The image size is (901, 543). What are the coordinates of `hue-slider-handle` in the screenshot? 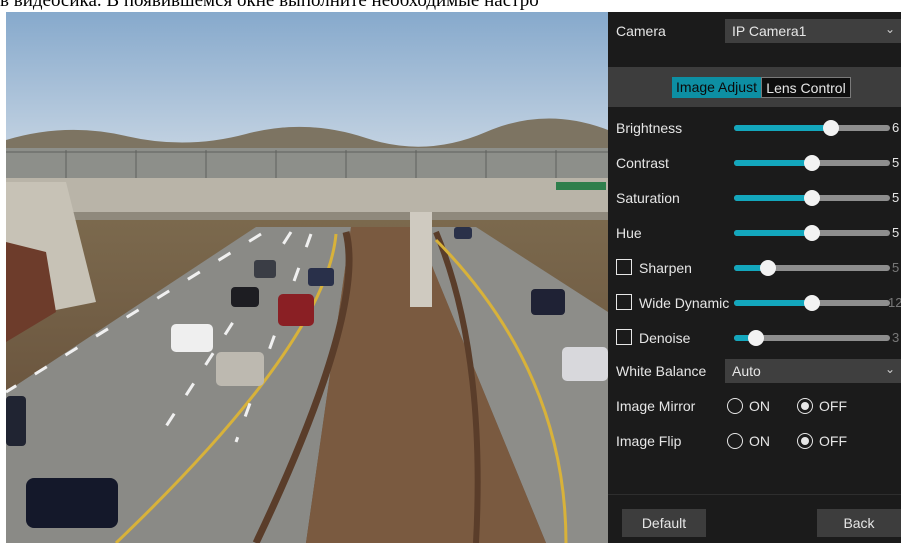 It's located at (812, 233).